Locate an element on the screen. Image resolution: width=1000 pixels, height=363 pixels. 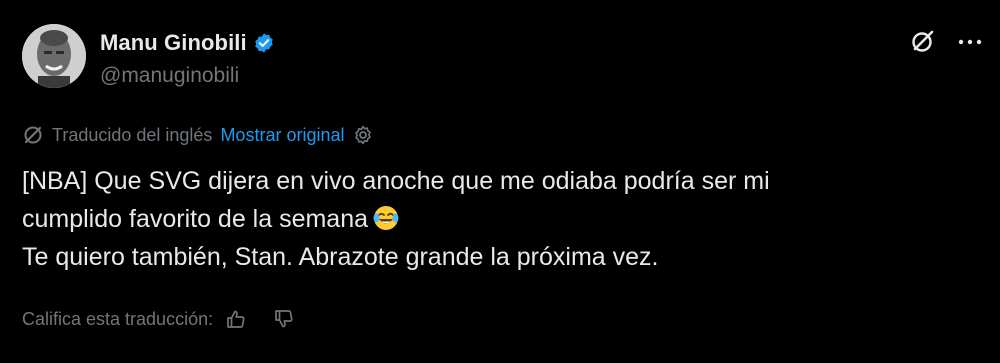
more-options-icon is located at coordinates (970, 41).